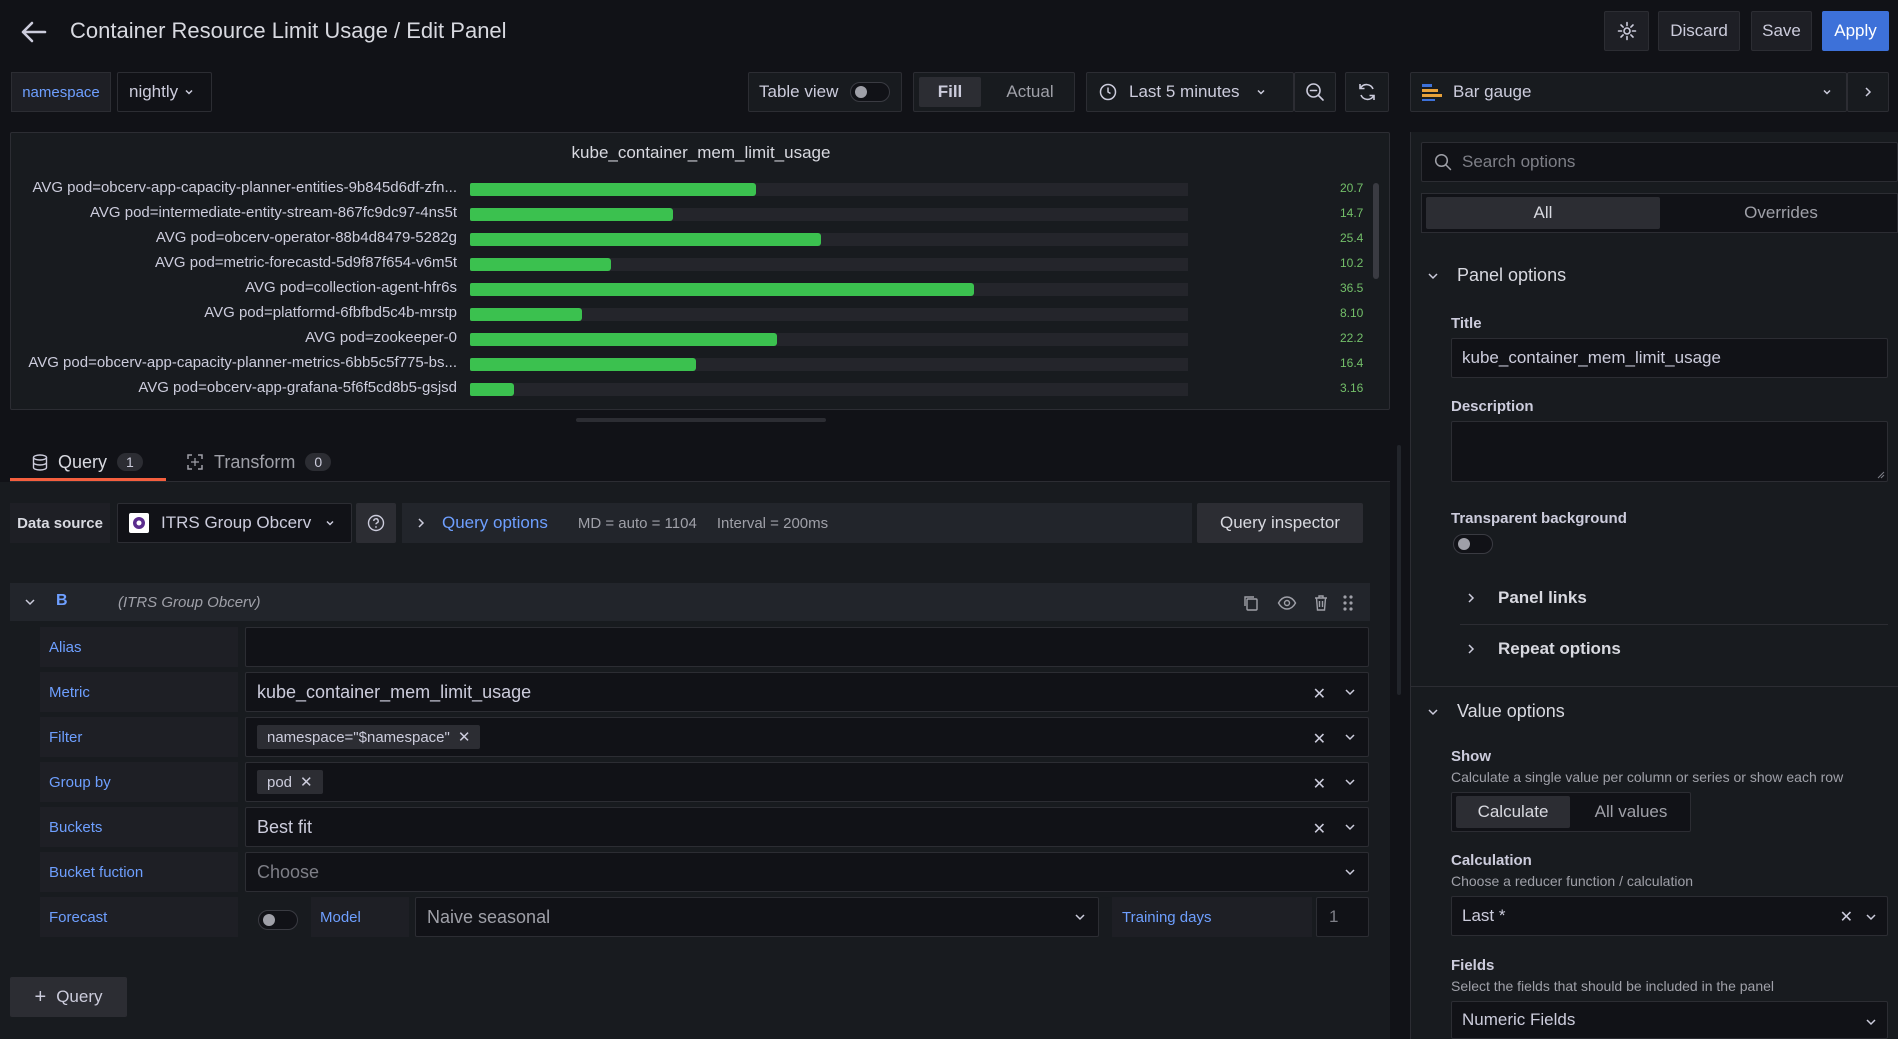 This screenshot has height=1039, width=1898. I want to click on add-query-label: Query, so click(79, 996).